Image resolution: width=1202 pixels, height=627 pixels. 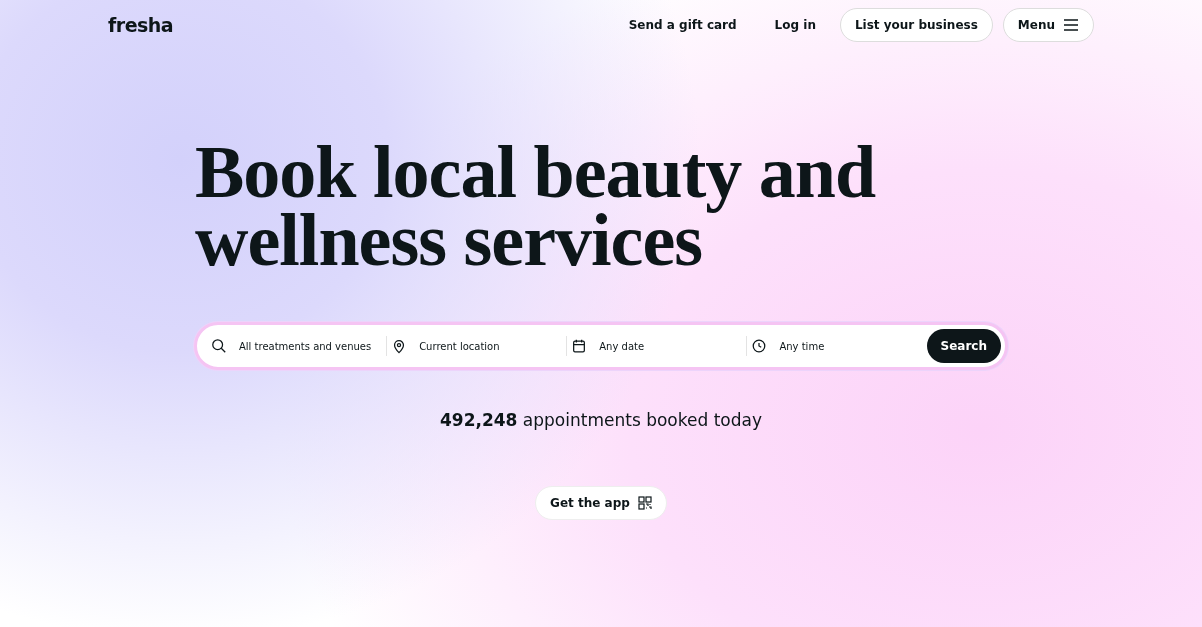 What do you see at coordinates (795, 25) in the screenshot?
I see `nav-link: Log in` at bounding box center [795, 25].